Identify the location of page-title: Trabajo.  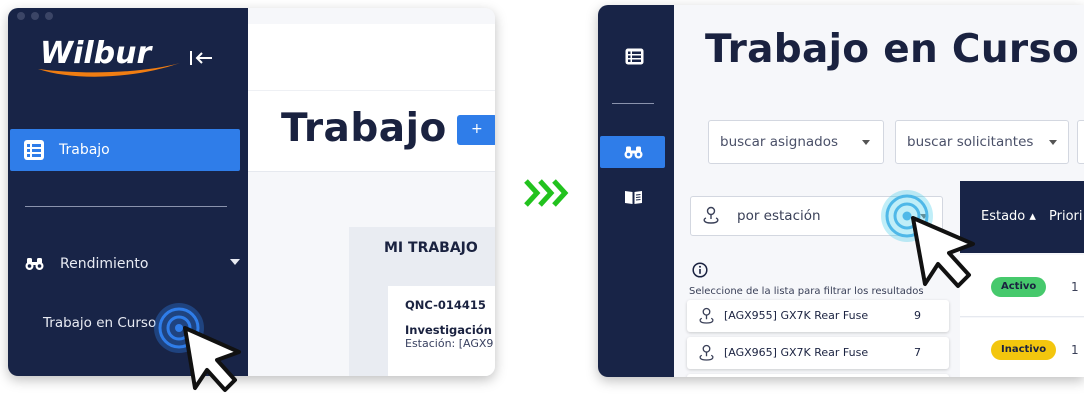
(364, 128).